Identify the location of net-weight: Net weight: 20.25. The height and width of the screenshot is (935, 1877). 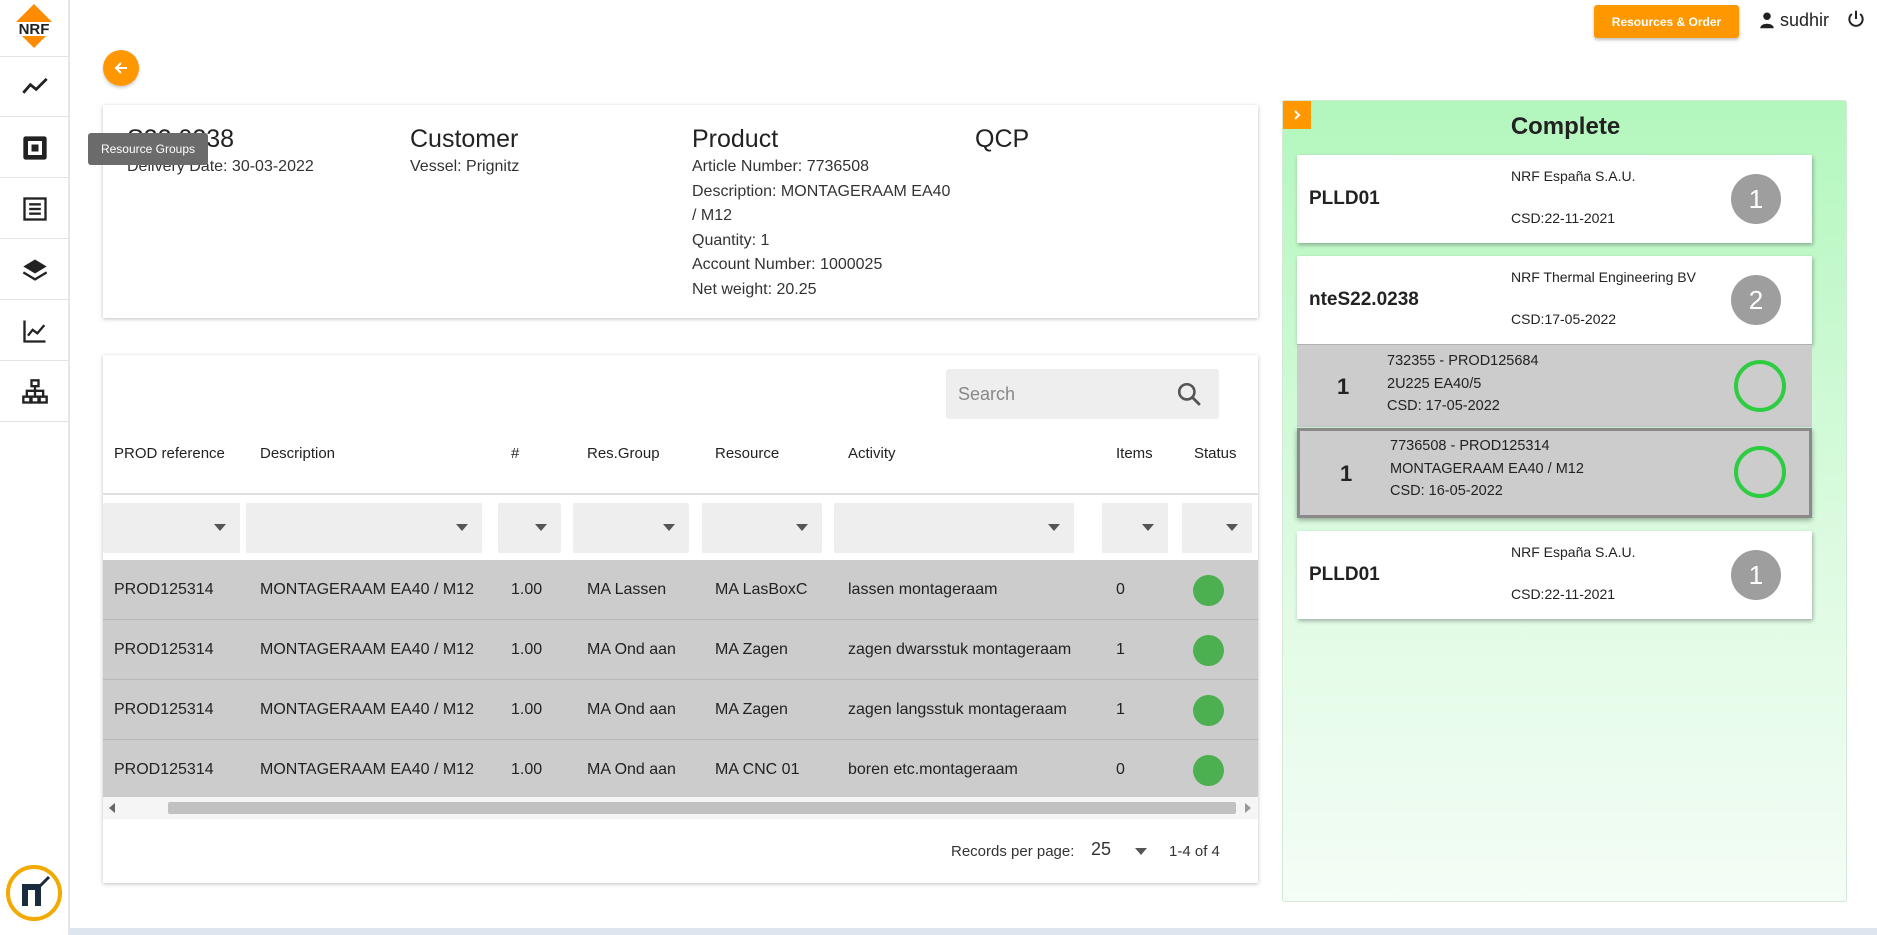
(754, 289).